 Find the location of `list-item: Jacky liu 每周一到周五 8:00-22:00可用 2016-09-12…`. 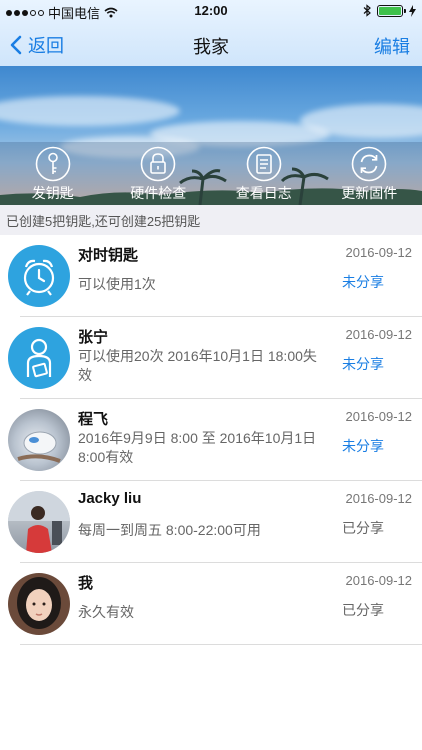

list-item: Jacky liu 每周一到周五 8:00-22:00可用 2016-09-12… is located at coordinates (211, 522).